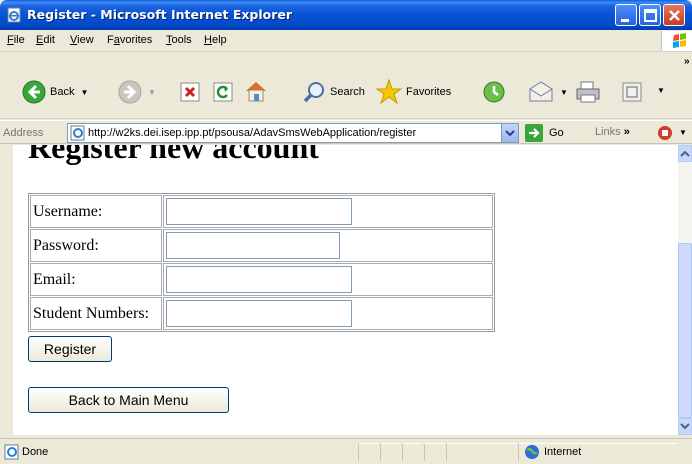 This screenshot has height=464, width=692. What do you see at coordinates (683, 132) in the screenshot?
I see `addon-dropdown-icon: ▼` at bounding box center [683, 132].